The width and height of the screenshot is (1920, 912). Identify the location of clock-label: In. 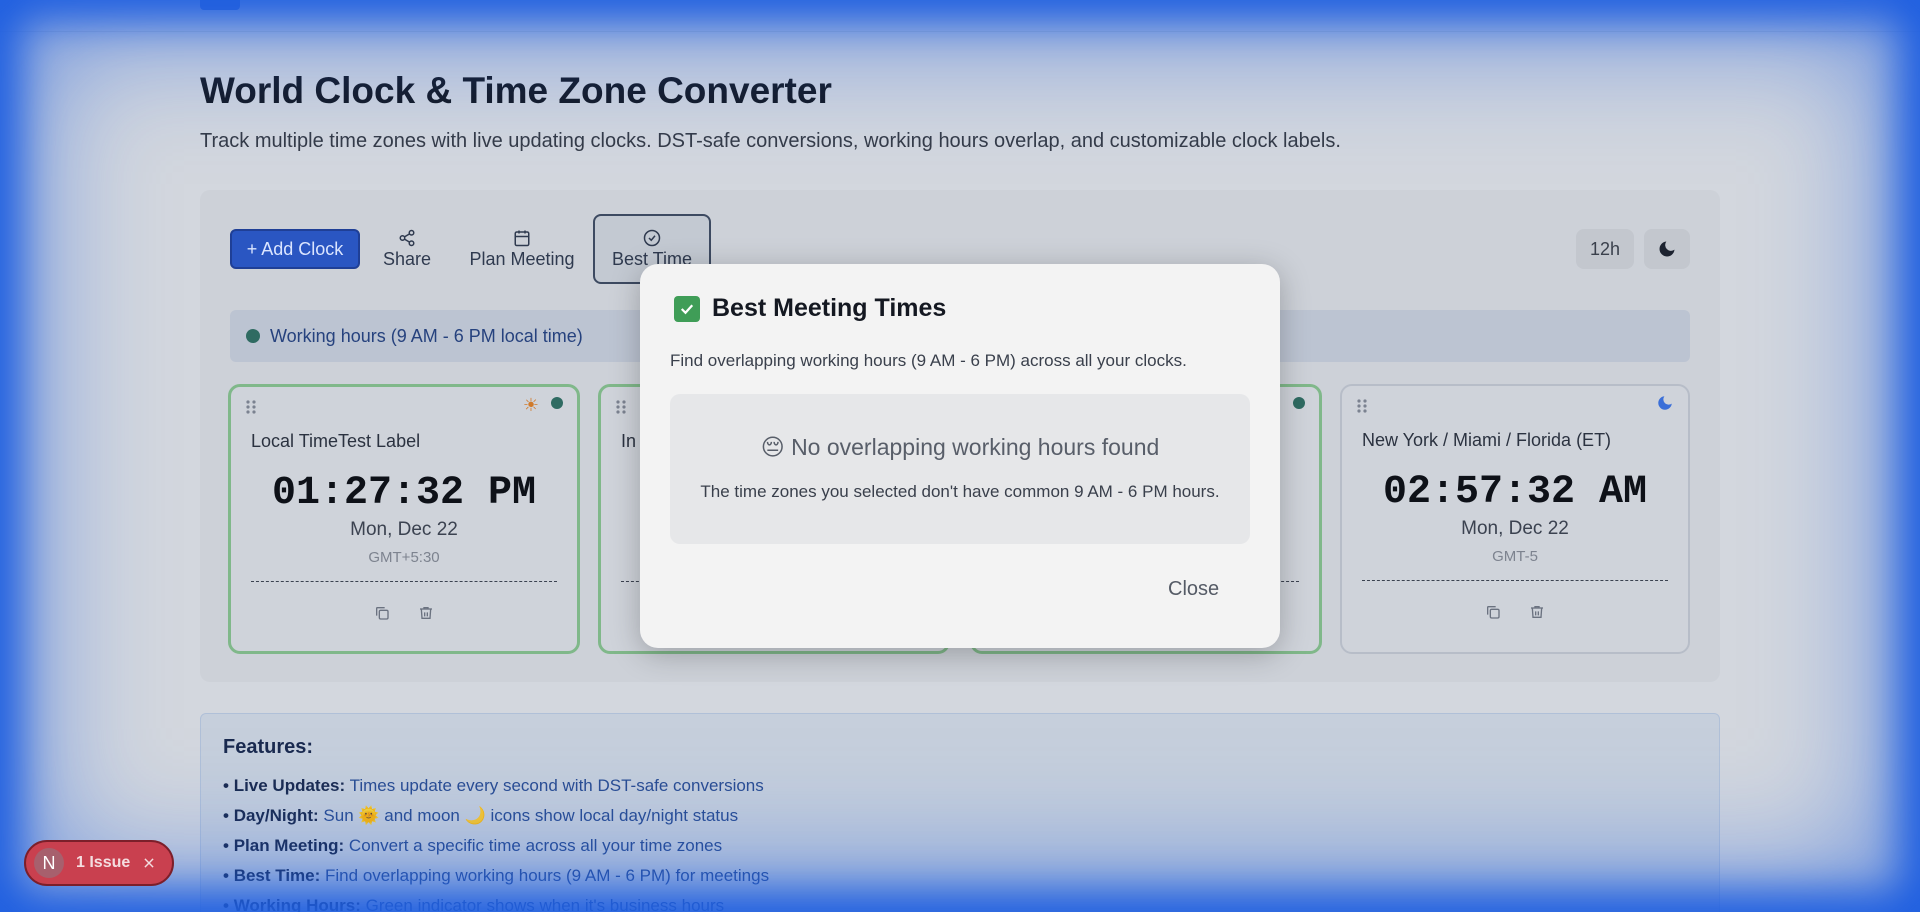
(629, 441).